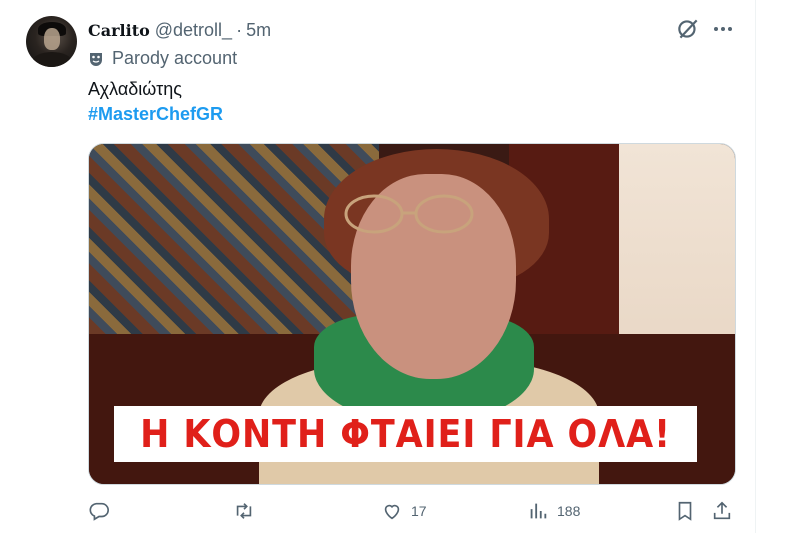 The image size is (787, 533). I want to click on mask-icon, so click(96, 59).